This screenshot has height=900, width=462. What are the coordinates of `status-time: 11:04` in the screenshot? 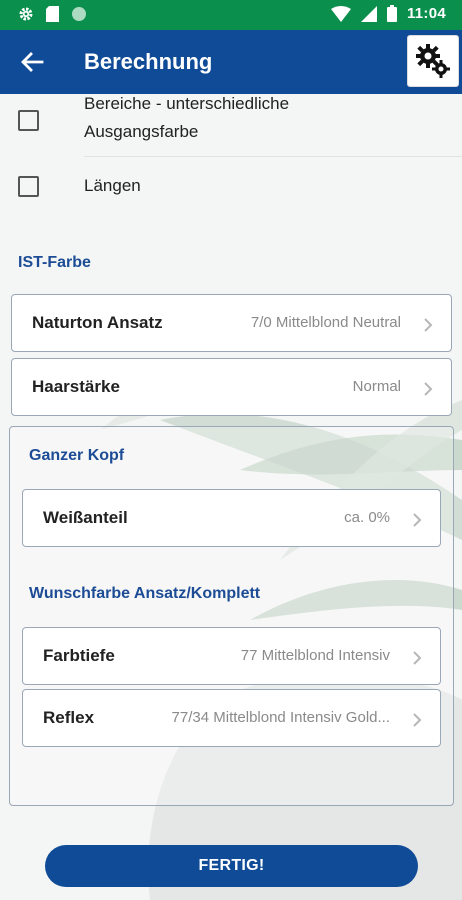 It's located at (426, 13).